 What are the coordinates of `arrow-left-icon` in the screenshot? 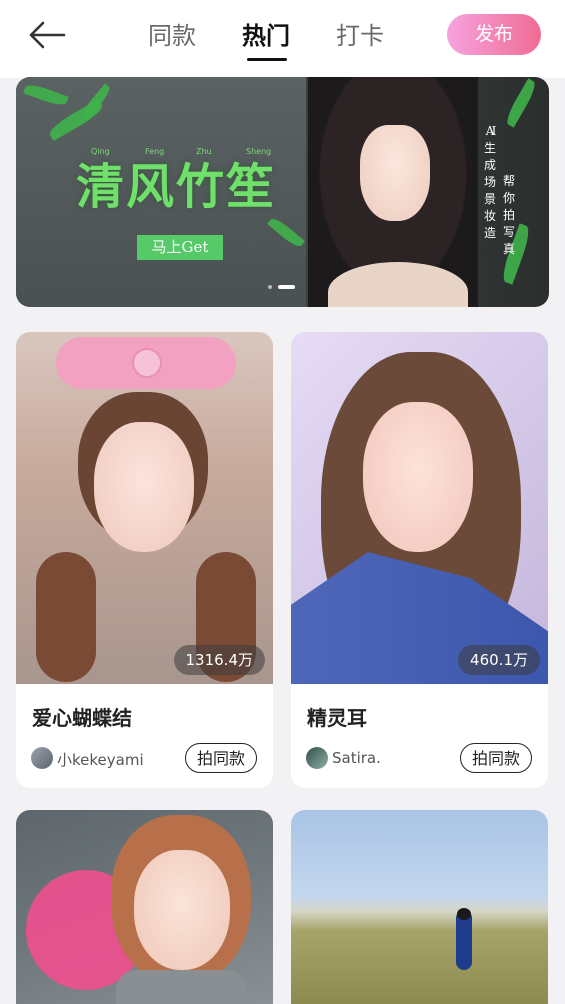 It's located at (47, 35).